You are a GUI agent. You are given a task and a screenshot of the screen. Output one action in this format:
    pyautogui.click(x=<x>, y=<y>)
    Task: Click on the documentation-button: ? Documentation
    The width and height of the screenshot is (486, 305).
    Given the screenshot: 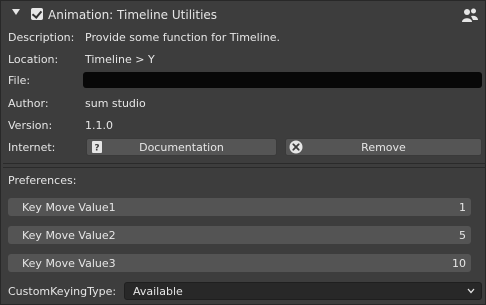 What is the action you would take?
    pyautogui.click(x=181, y=147)
    